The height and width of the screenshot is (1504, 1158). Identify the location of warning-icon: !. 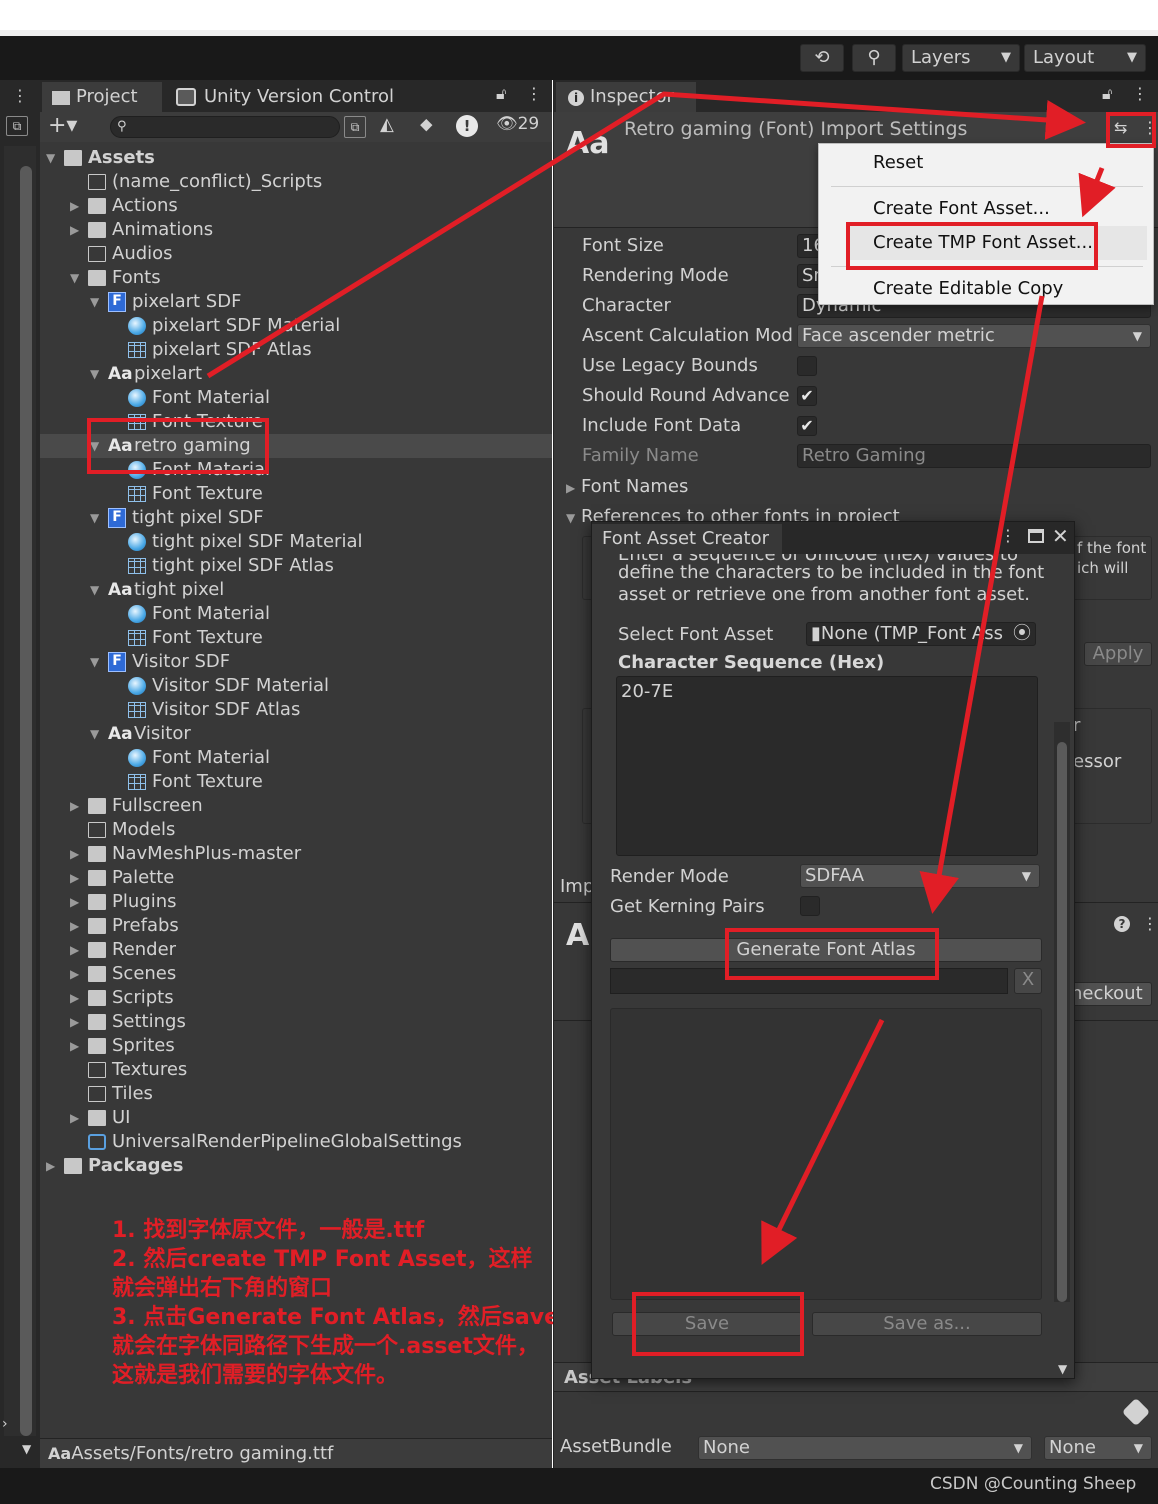
(467, 126).